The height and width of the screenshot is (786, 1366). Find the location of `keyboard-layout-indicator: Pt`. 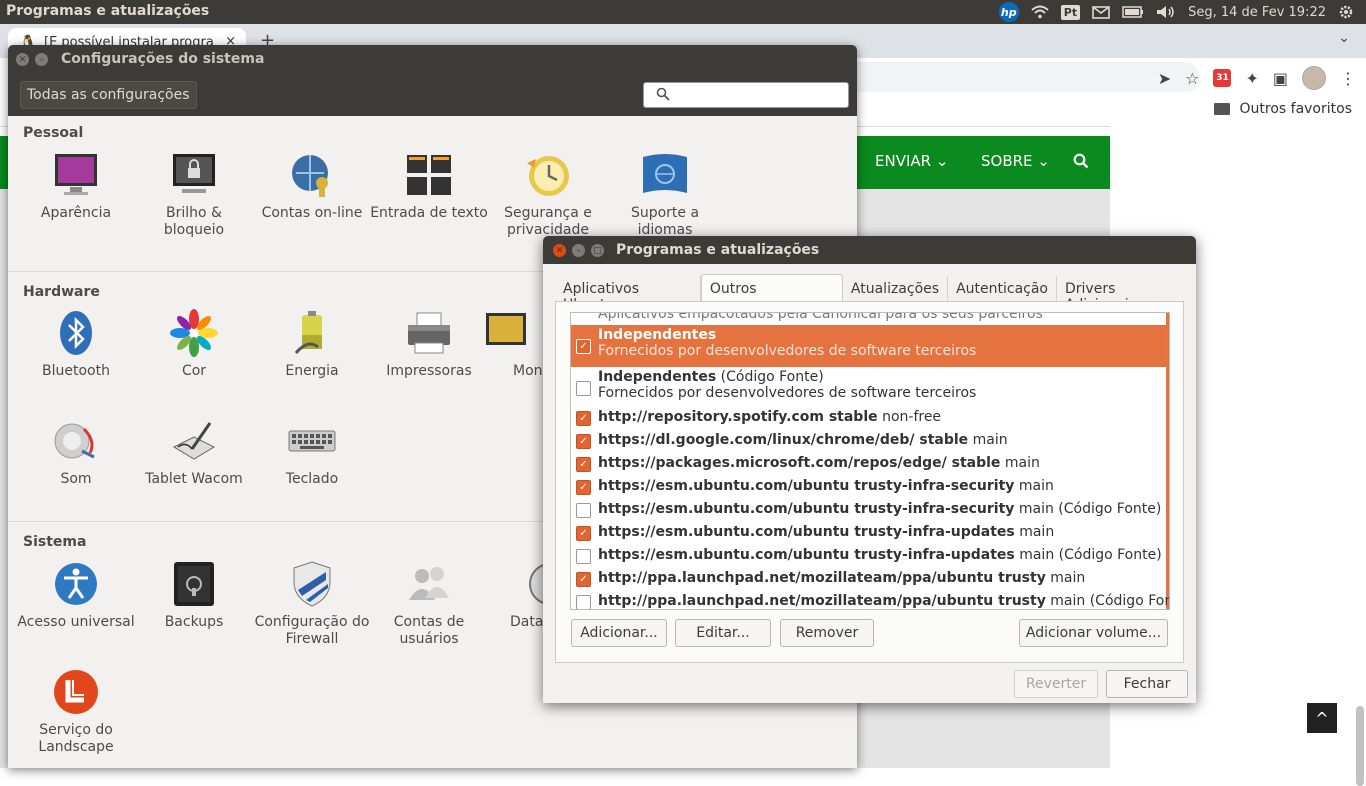

keyboard-layout-indicator: Pt is located at coordinates (1070, 12).